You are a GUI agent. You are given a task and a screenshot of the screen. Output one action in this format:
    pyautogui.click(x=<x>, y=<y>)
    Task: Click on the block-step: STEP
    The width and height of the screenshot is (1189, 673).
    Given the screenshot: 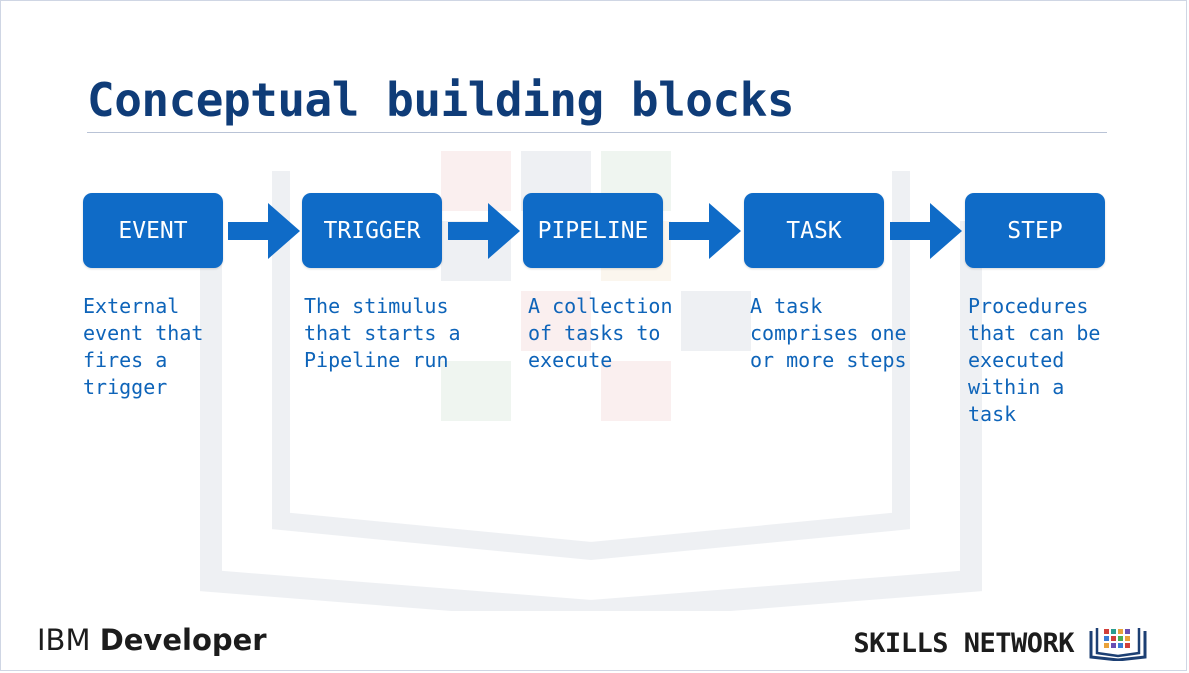 What is the action you would take?
    pyautogui.click(x=1035, y=230)
    